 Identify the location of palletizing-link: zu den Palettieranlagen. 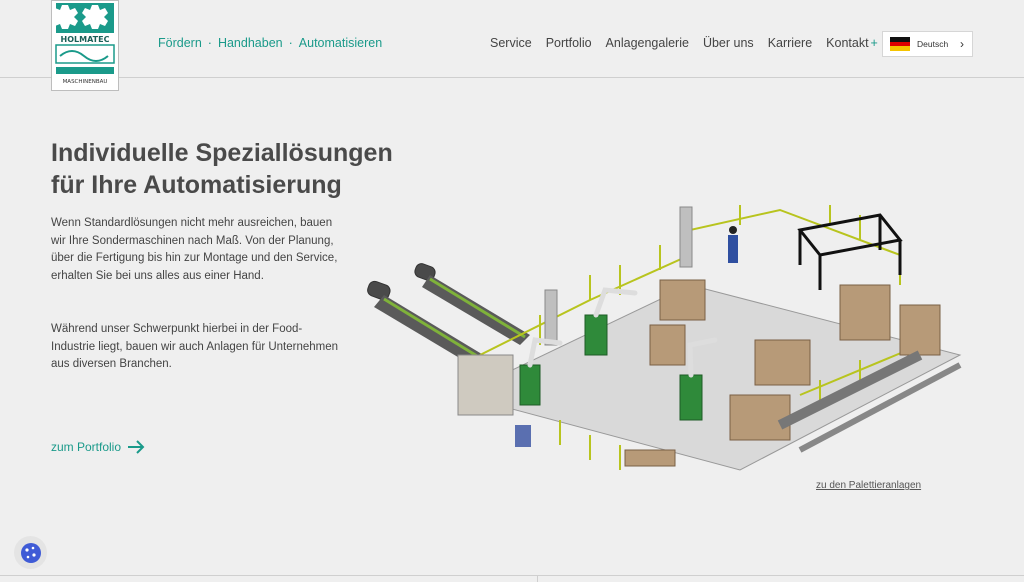
(868, 485).